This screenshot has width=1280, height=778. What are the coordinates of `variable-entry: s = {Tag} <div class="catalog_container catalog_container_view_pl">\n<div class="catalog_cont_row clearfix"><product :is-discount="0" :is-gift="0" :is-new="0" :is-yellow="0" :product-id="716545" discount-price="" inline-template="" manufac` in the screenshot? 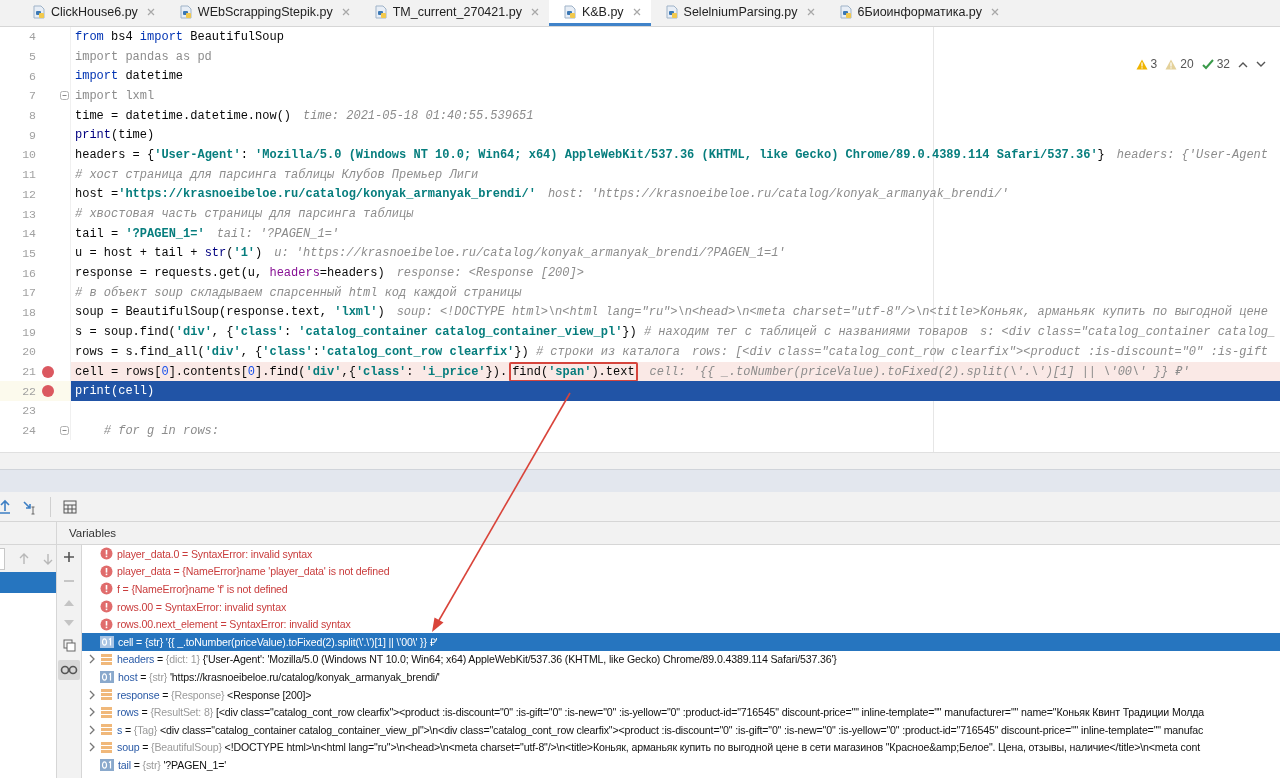 It's located at (660, 729).